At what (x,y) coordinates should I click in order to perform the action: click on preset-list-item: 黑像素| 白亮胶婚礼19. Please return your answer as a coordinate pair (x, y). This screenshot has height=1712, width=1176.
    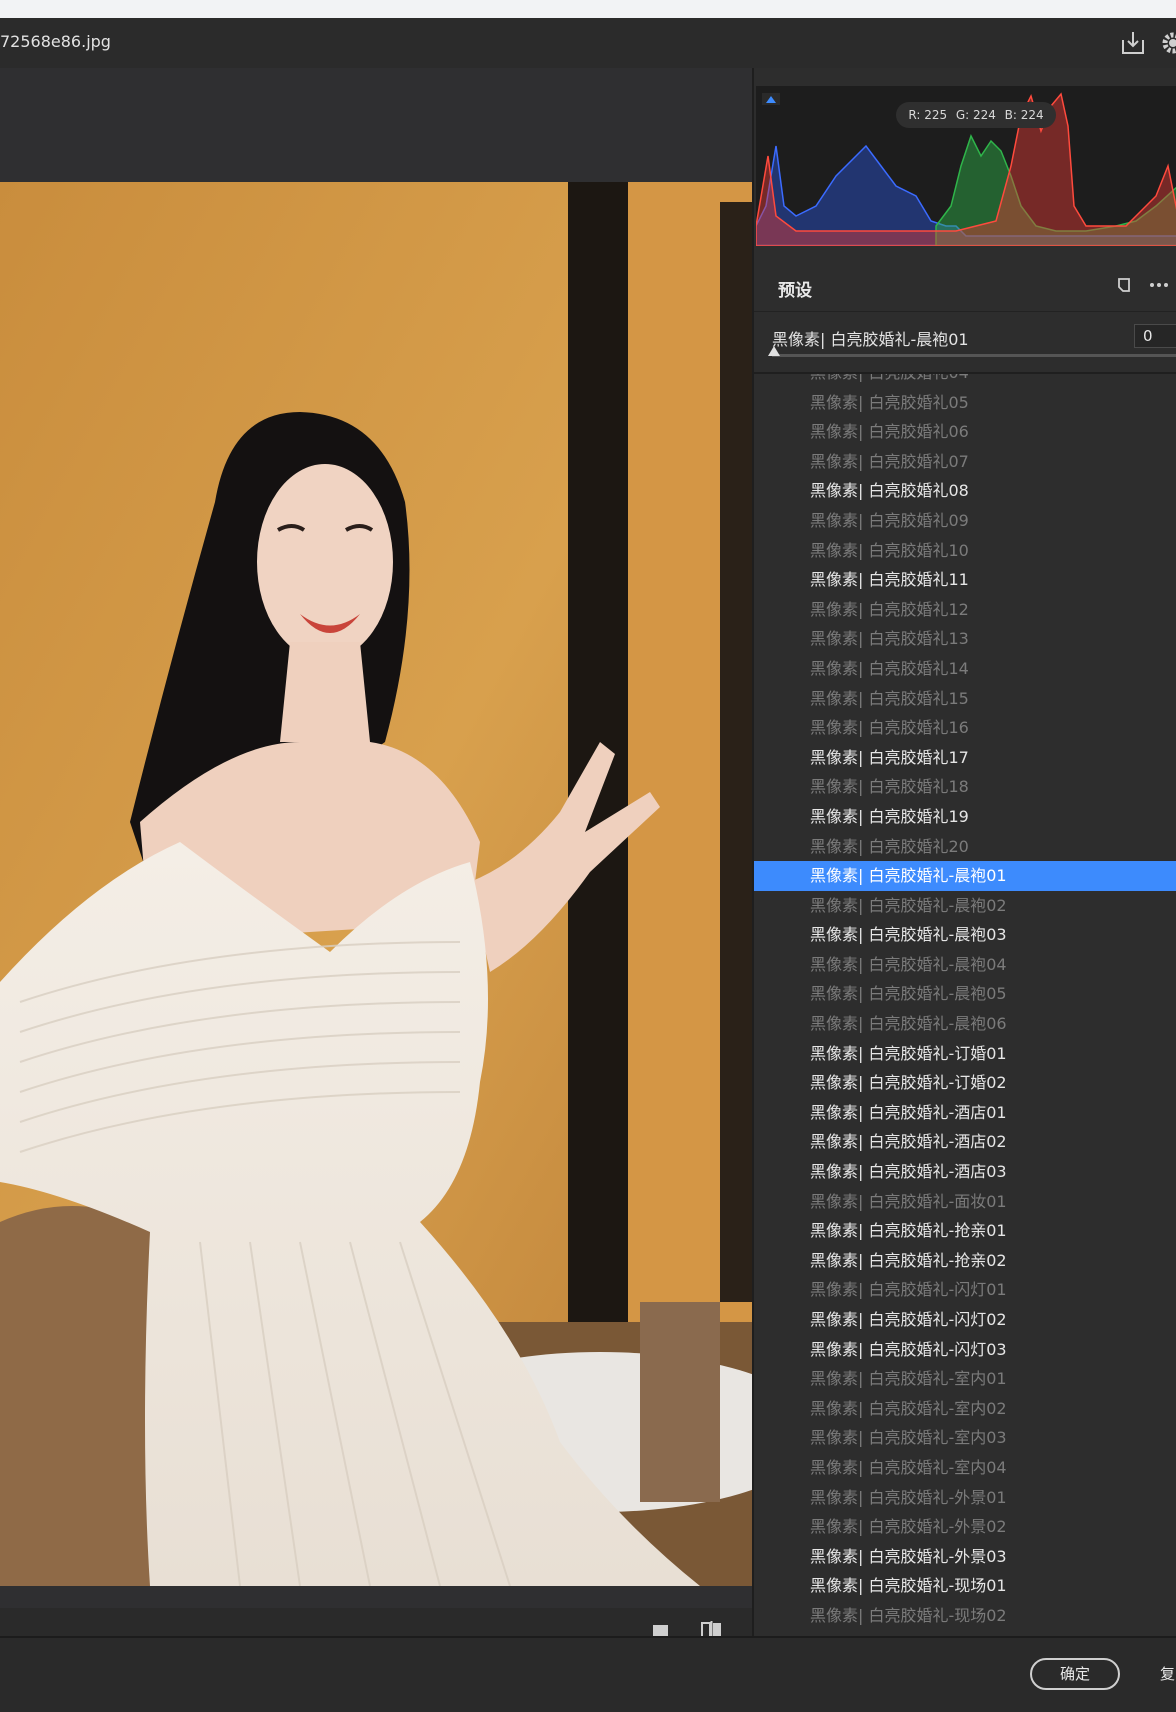
    Looking at the image, I should click on (965, 817).